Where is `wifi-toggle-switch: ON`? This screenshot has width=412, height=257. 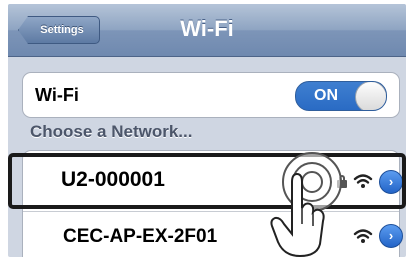
wifi-toggle-switch: ON is located at coordinates (341, 96).